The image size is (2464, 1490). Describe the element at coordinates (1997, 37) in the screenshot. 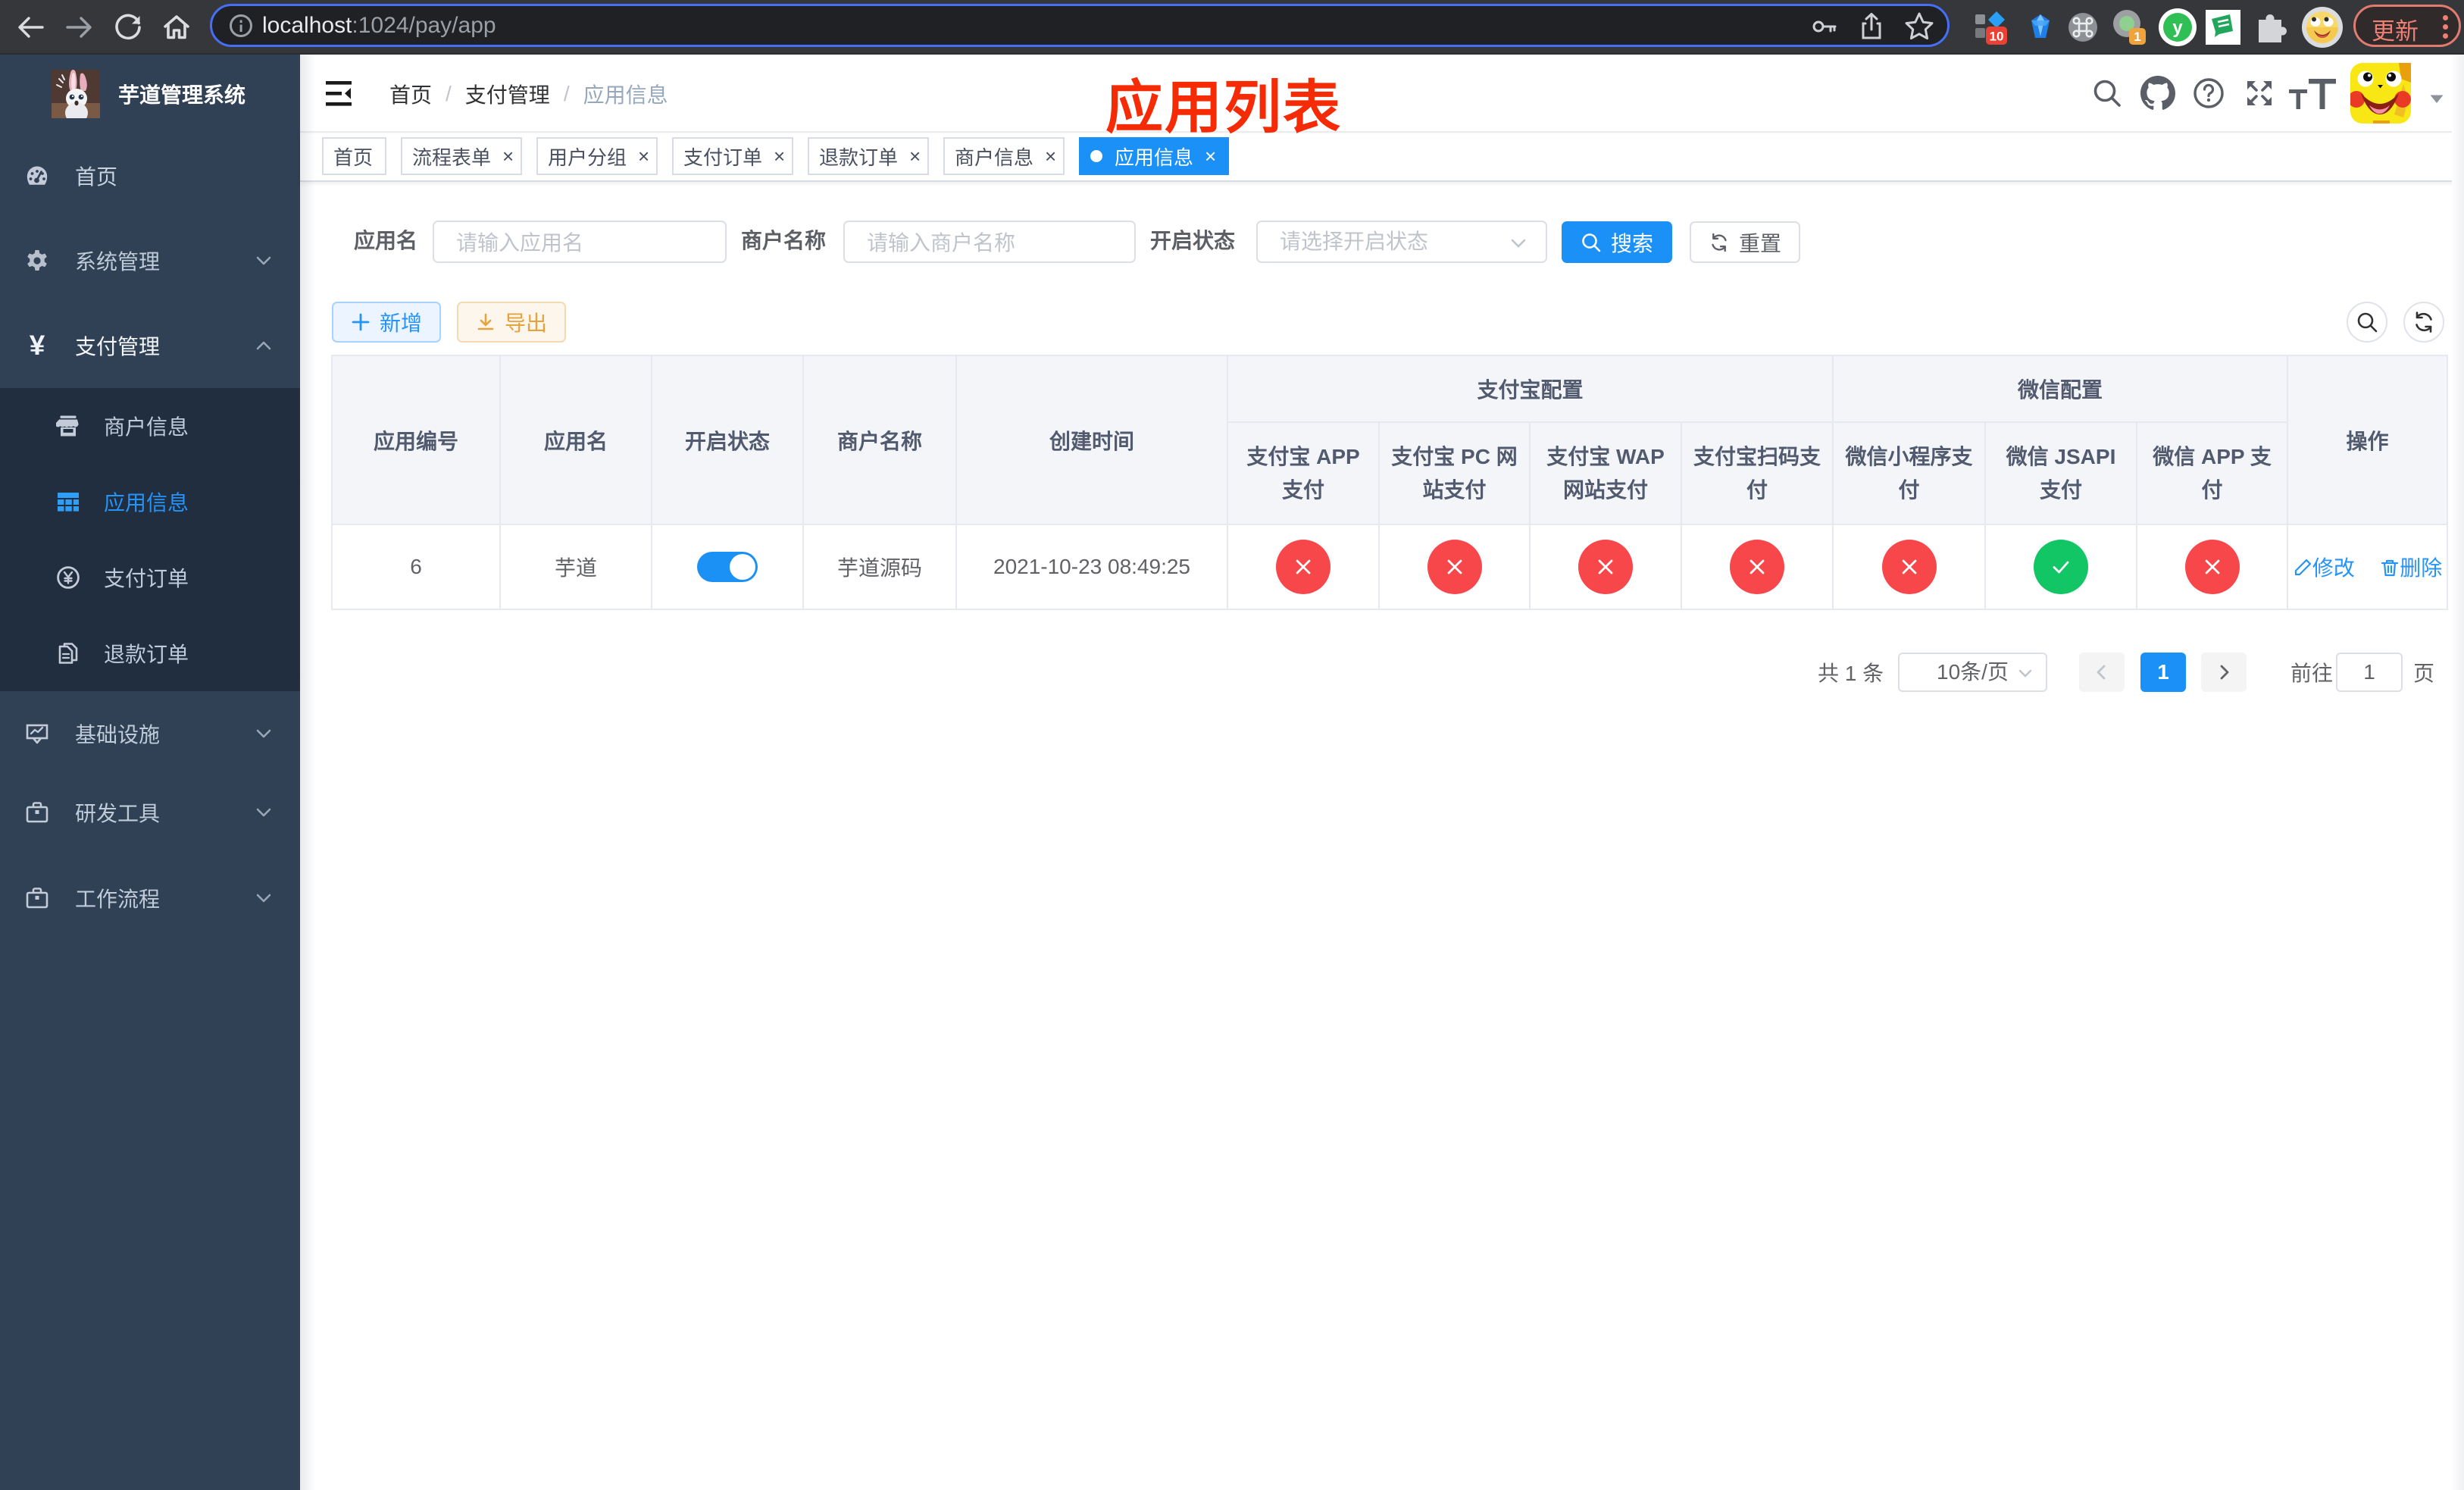

I see `svg-text: 10` at that location.